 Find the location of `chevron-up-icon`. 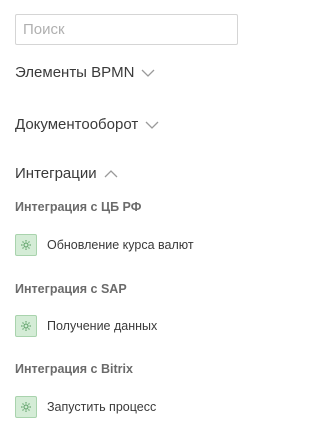

chevron-up-icon is located at coordinates (111, 174).